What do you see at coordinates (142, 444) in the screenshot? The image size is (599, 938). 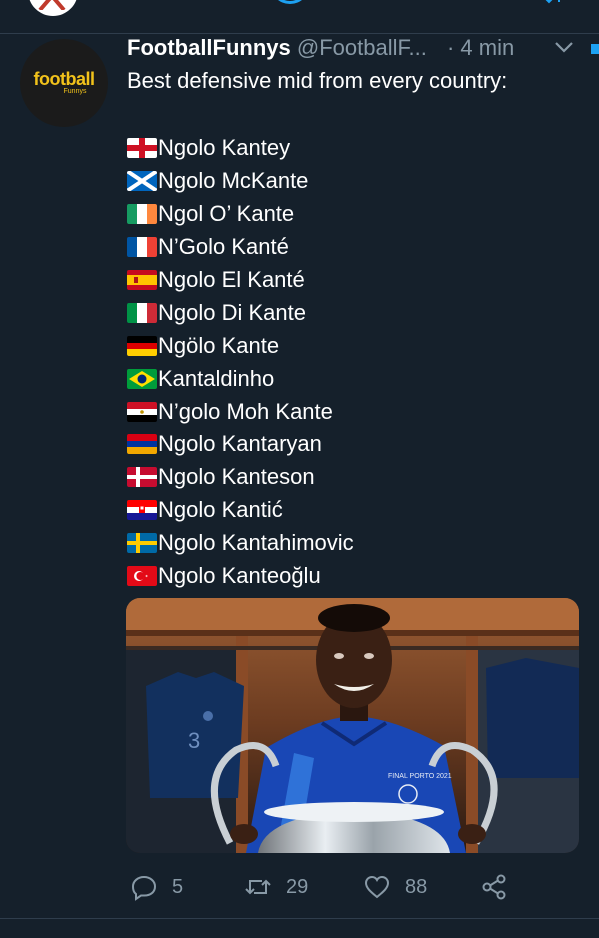 I see `armenia-flag-icon` at bounding box center [142, 444].